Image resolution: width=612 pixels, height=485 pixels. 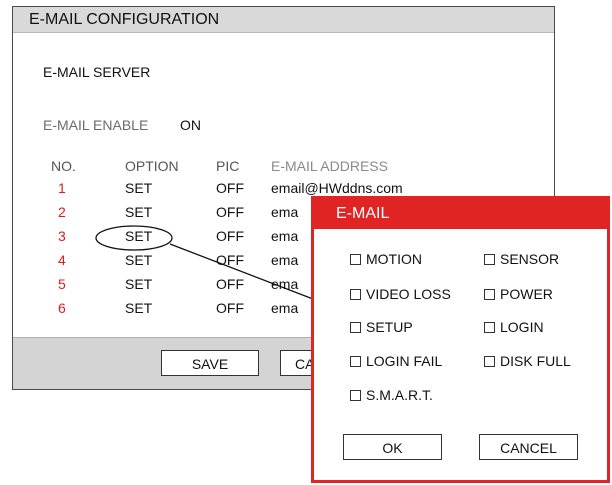 I want to click on email-enable-value: ON, so click(x=190, y=125).